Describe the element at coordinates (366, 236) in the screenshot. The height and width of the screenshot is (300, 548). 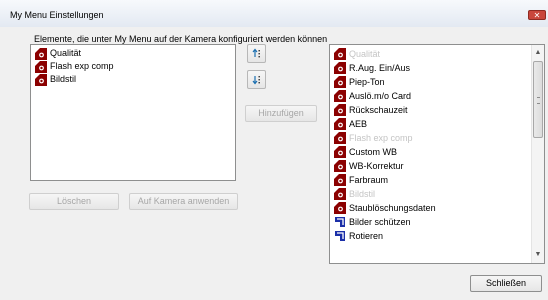
I see `list-item-label: Rotieren` at that location.